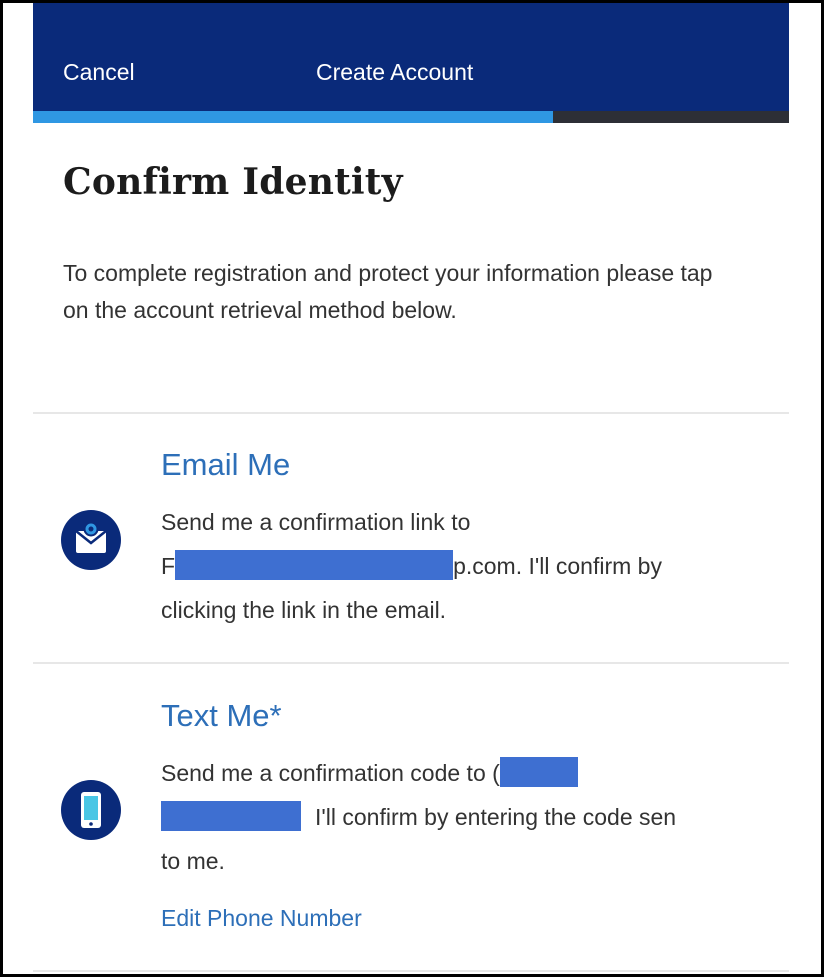  Describe the element at coordinates (304, 610) in the screenshot. I see `email-line-3: clicking the link in the email.` at that location.